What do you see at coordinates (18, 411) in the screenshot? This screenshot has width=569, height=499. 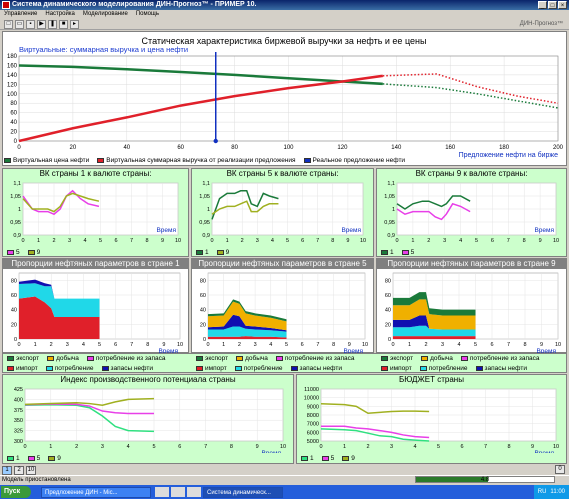 I see `y-tick-label: 375` at bounding box center [18, 411].